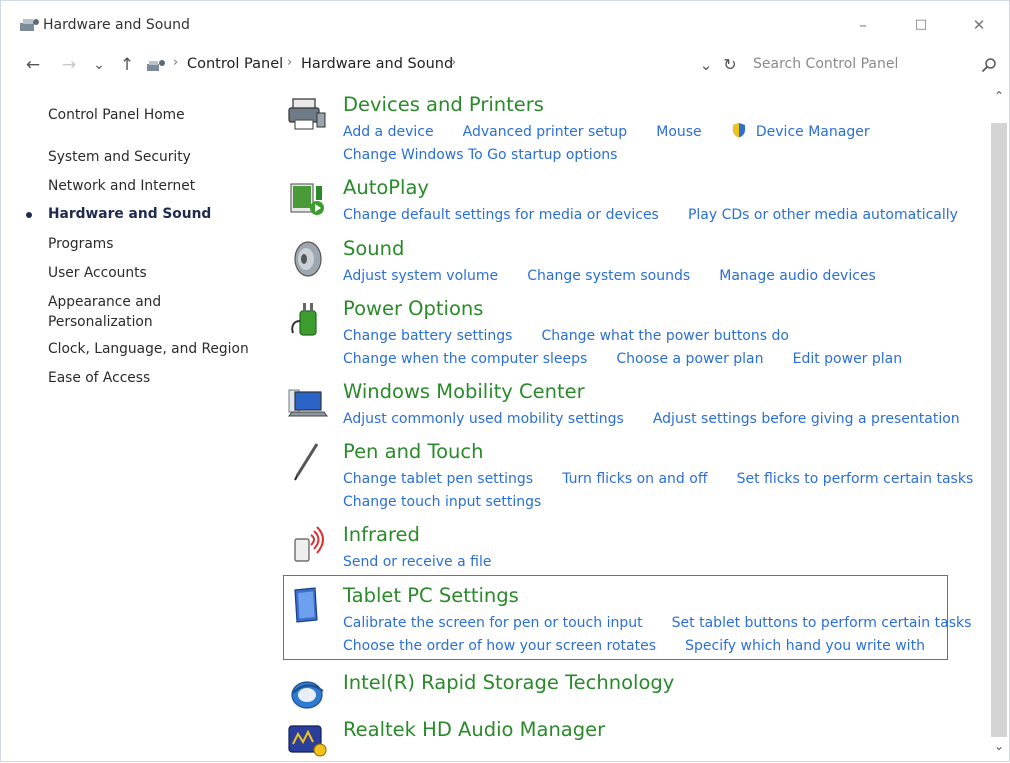 The width and height of the screenshot is (1010, 763). What do you see at coordinates (309, 544) in the screenshot?
I see `infrared-icon` at bounding box center [309, 544].